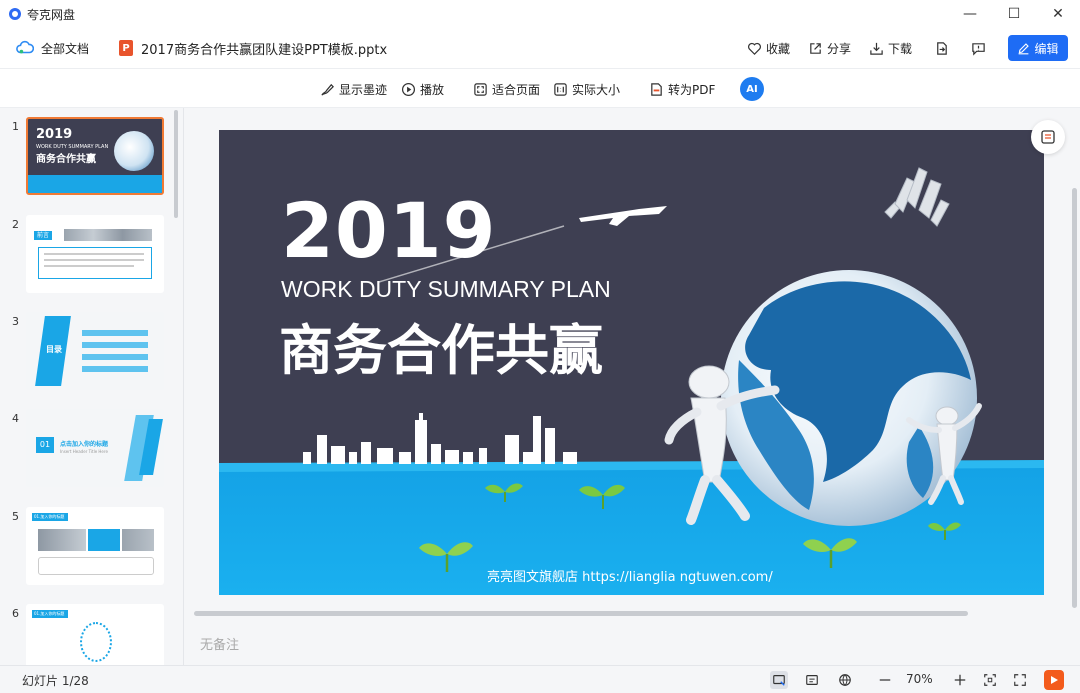 This screenshot has width=1080, height=693. What do you see at coordinates (95, 448) in the screenshot?
I see `slide-thumbnail-4: 01 点击加入你的标题 Insert Header Title Here` at bounding box center [95, 448].